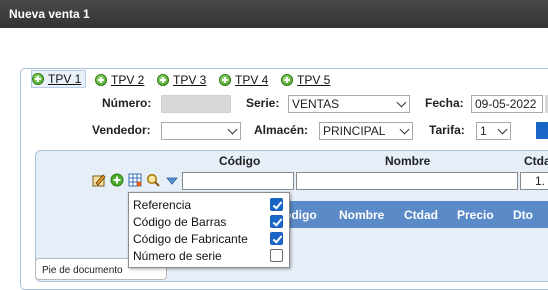  Describe the element at coordinates (349, 104) in the screenshot. I see `serie-select: VENTAS` at that location.